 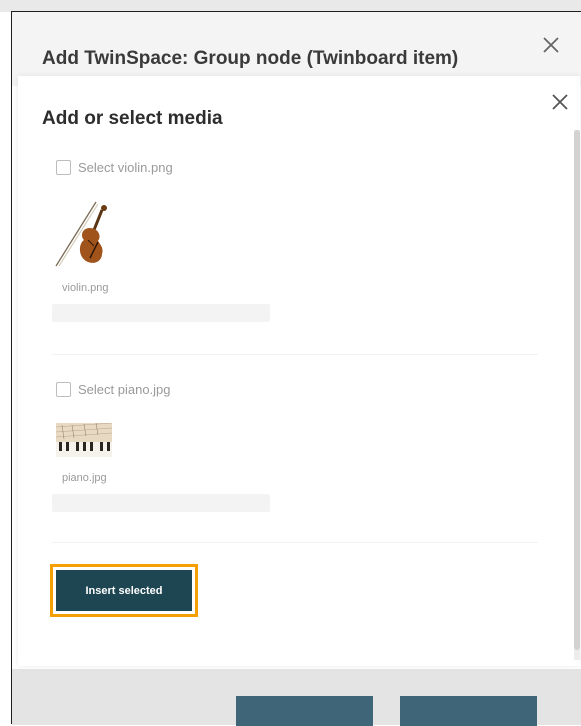 I want to click on media-item-checkbox-row: Select piano.jpg, so click(x=113, y=389).